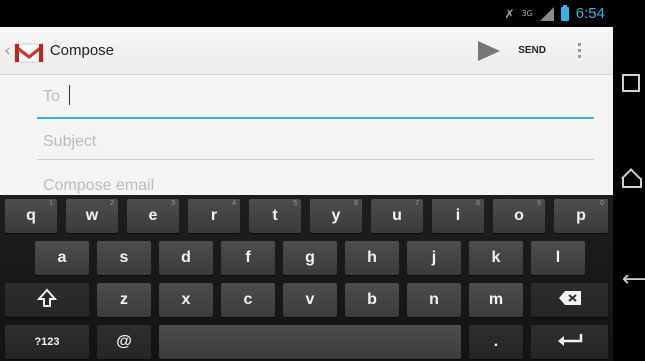 The height and width of the screenshot is (361, 645). What do you see at coordinates (51, 96) in the screenshot?
I see `to-placeholder: To` at bounding box center [51, 96].